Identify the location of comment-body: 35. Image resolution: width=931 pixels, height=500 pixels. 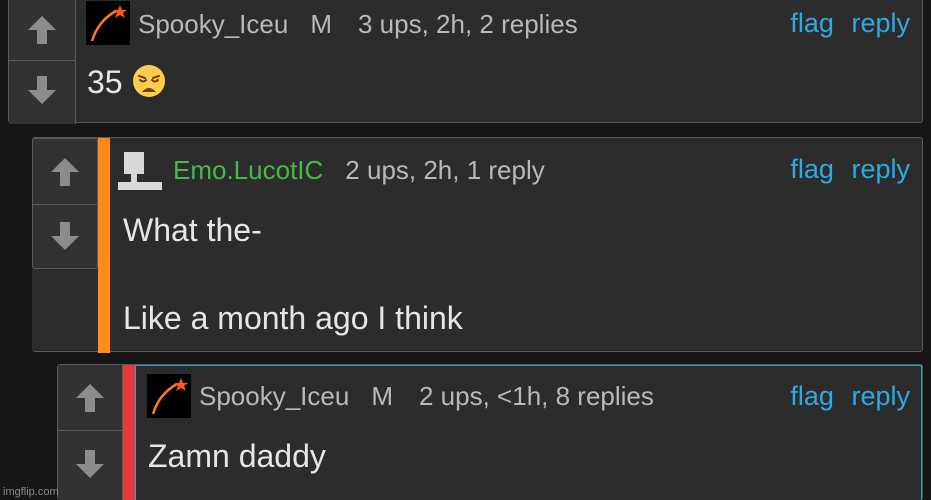
(127, 82).